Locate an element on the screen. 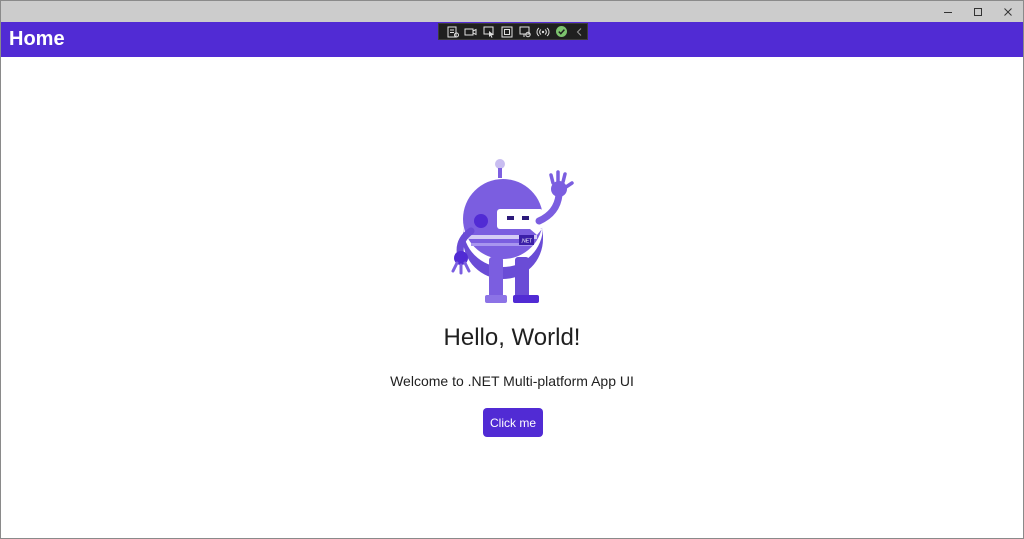 This screenshot has height=539, width=1024. minimize-button is located at coordinates (948, 11).